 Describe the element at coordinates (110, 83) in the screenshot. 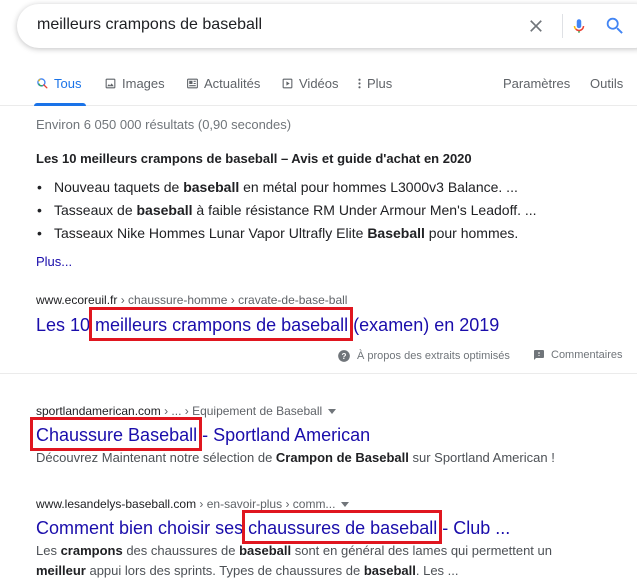

I see `image-icon` at that location.